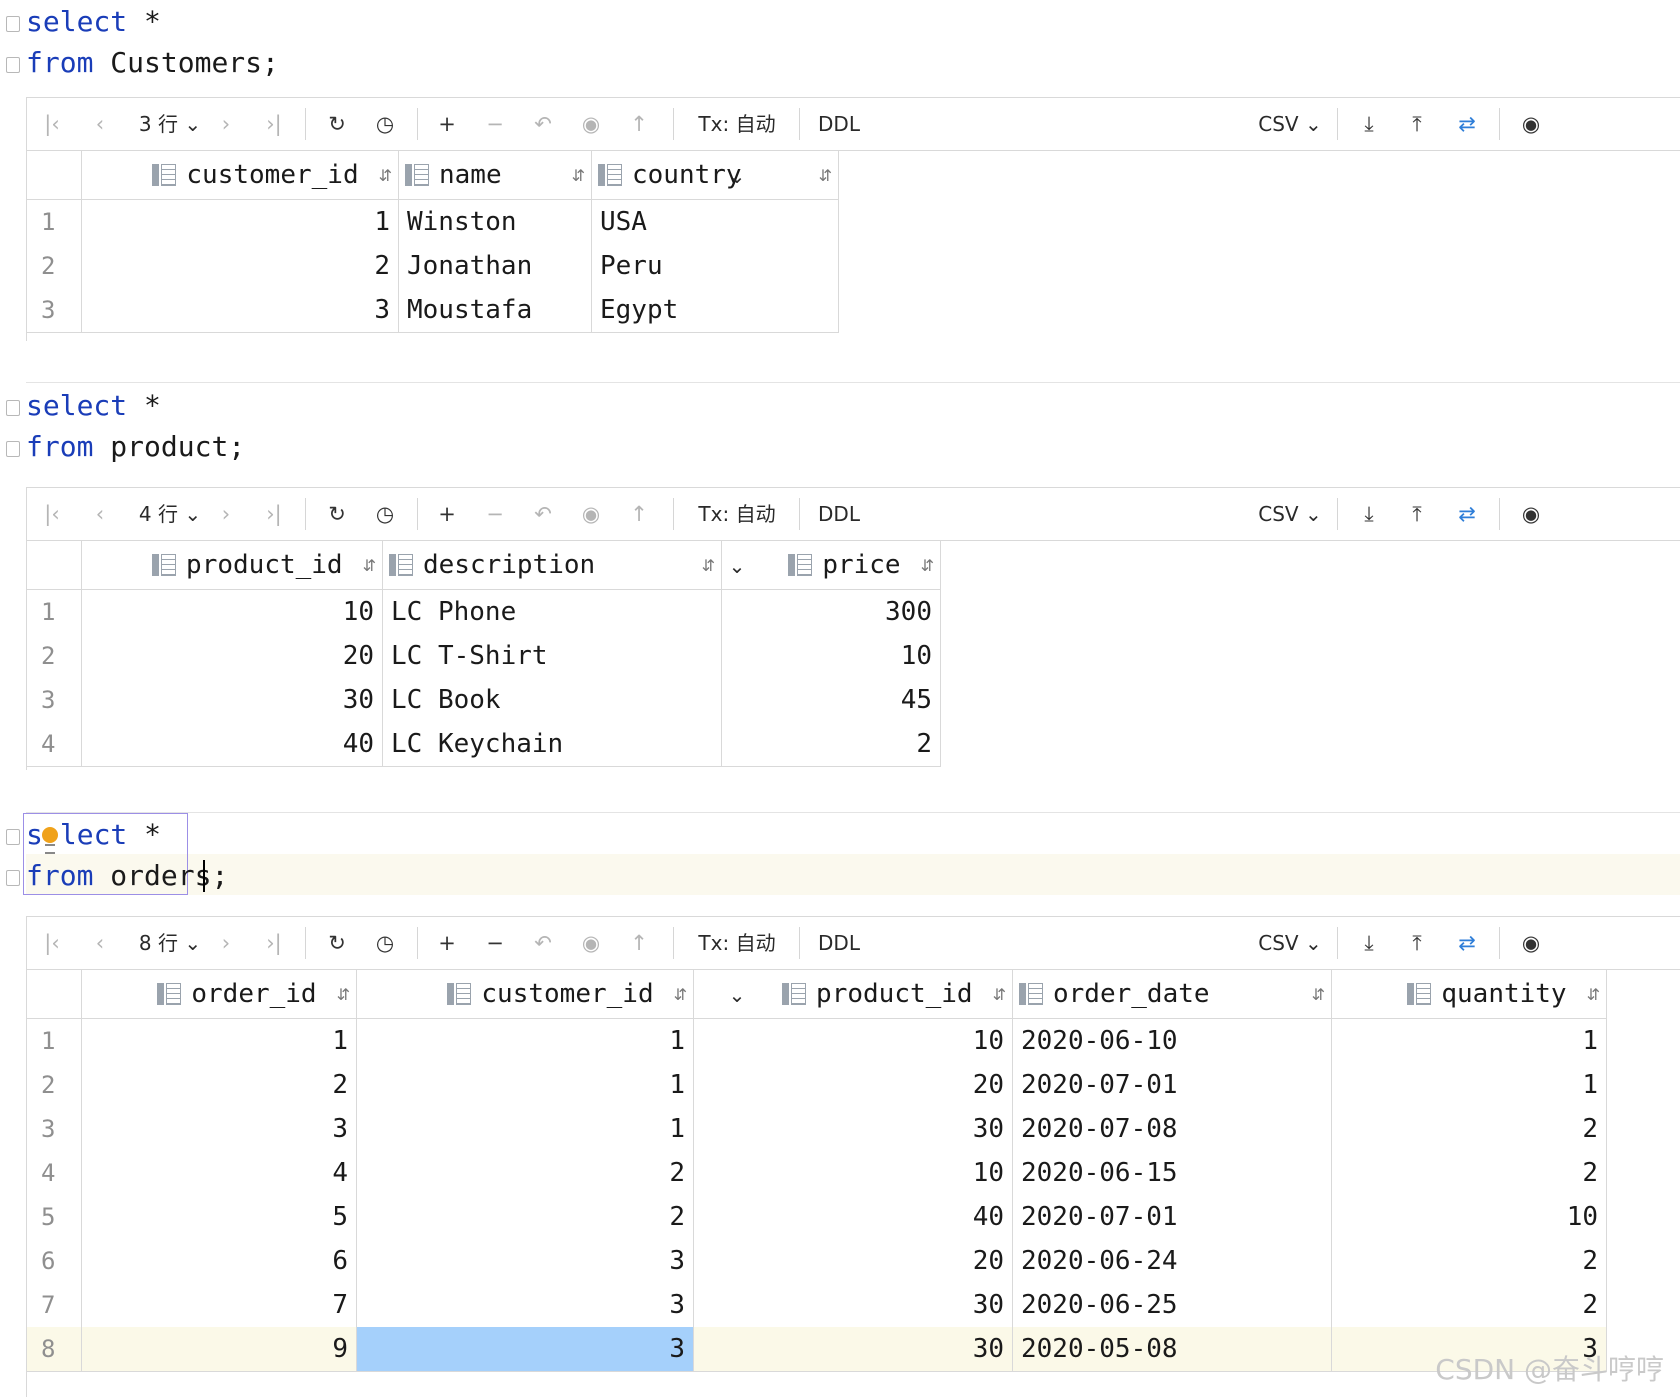 This screenshot has height=1397, width=1680. I want to click on preview-changes-icon: ◉, so click(591, 124).